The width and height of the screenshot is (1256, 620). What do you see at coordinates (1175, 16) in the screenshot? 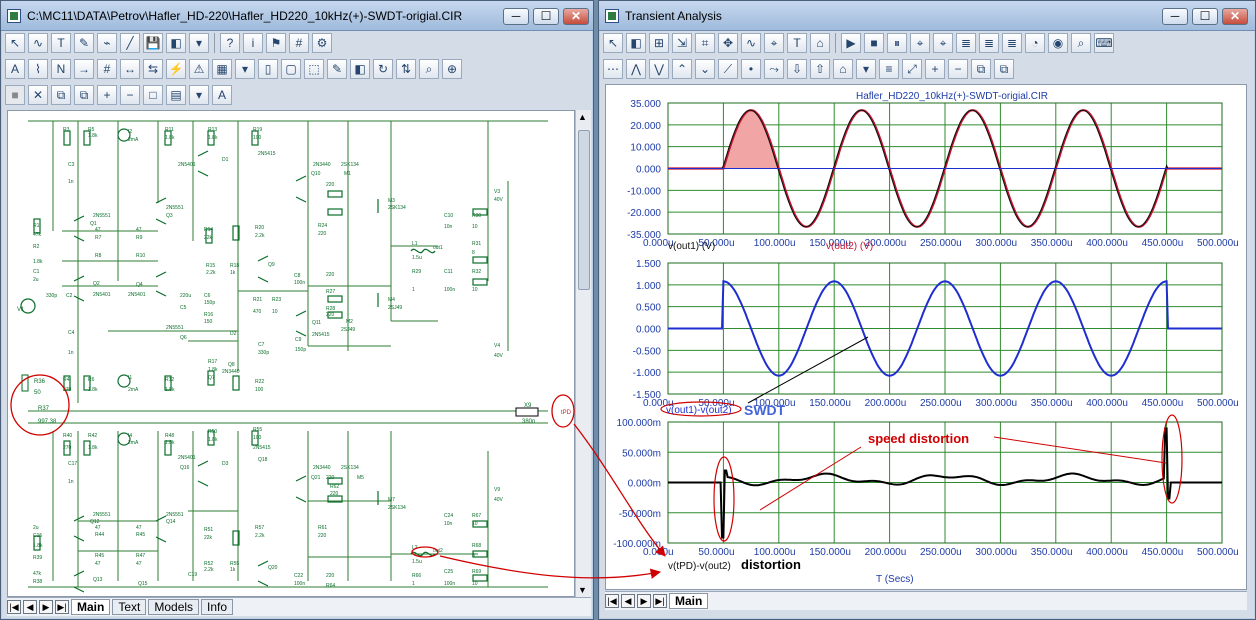
I see `transient-minimize-button: ─` at bounding box center [1175, 16].